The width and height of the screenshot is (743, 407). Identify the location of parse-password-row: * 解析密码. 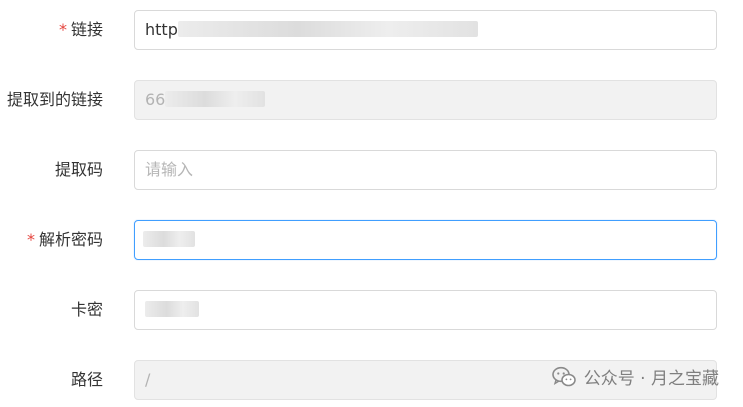
(371, 240).